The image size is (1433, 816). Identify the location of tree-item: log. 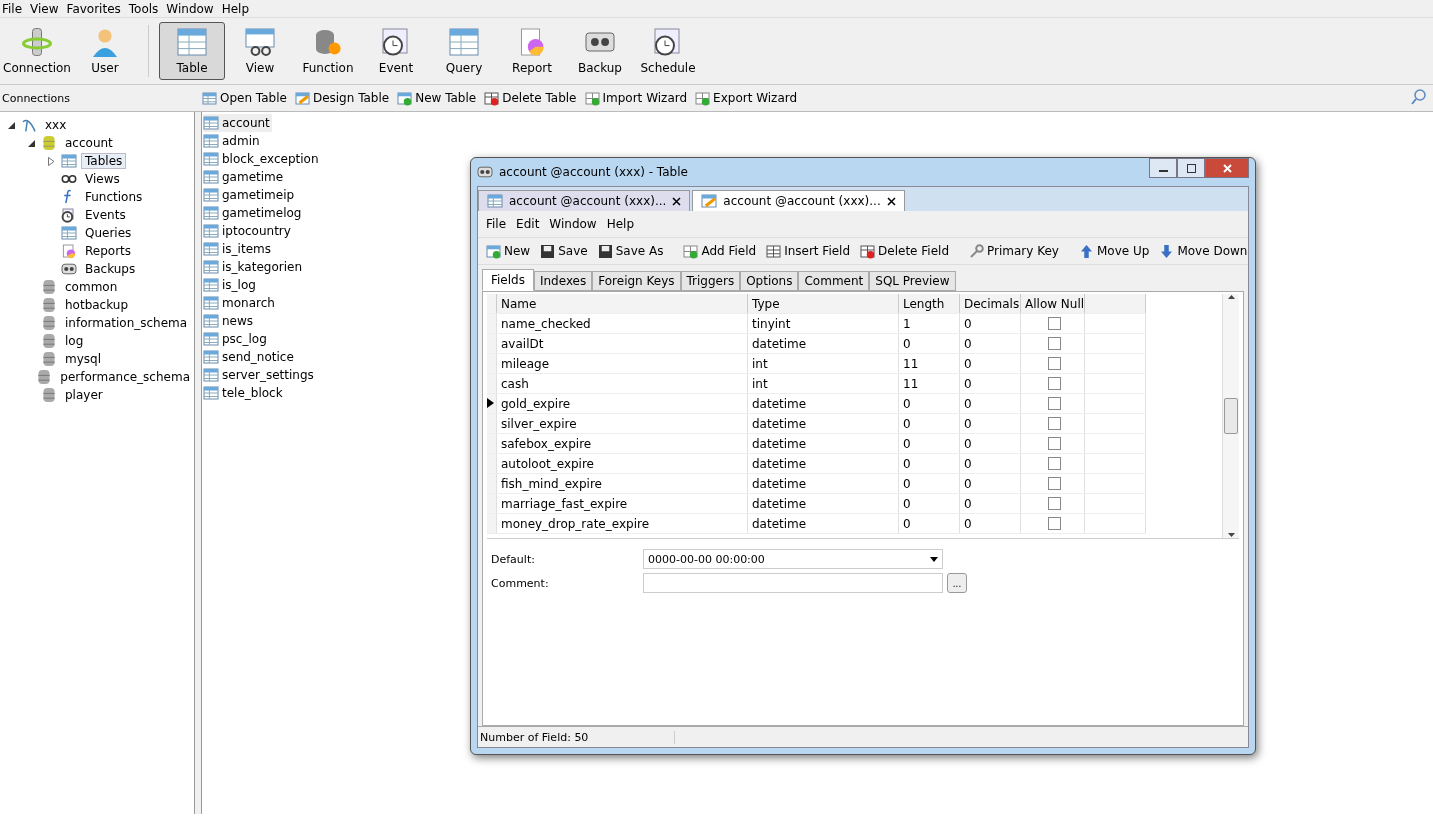
(74, 341).